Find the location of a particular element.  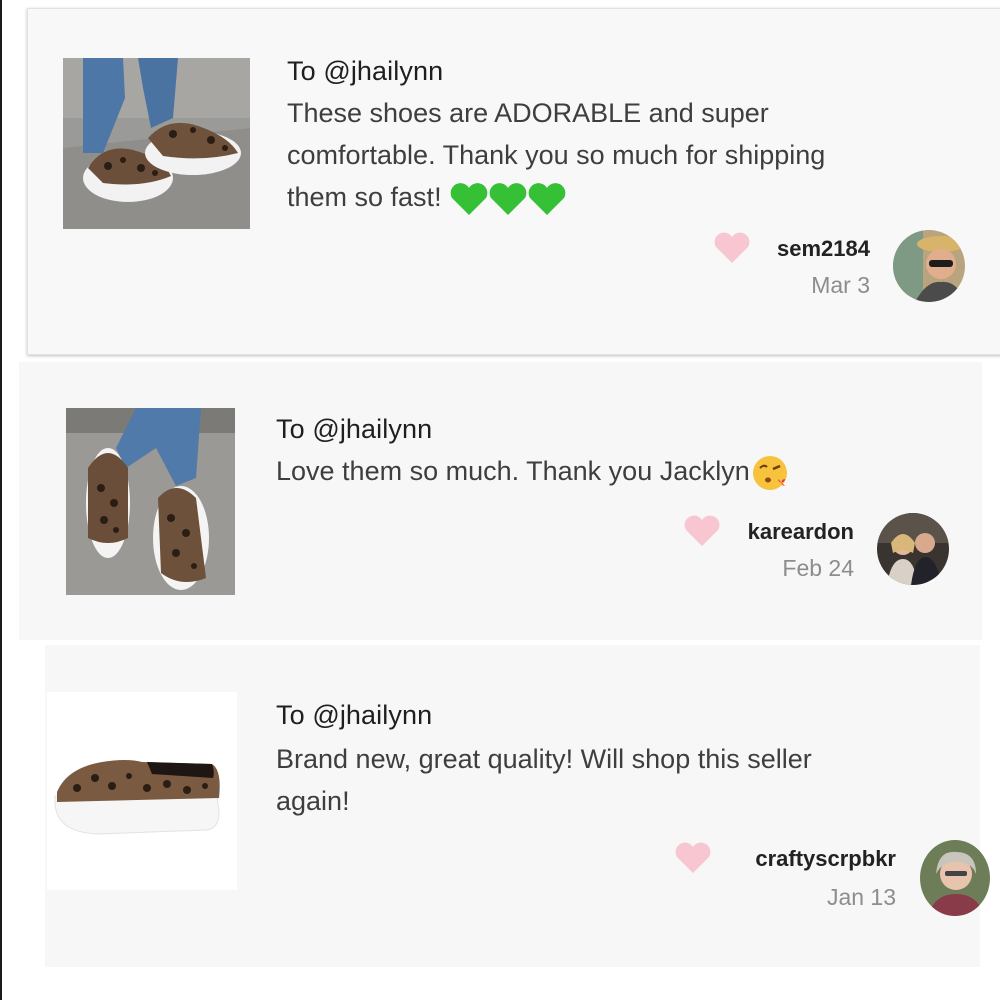

review-date: Mar 3 is located at coordinates (840, 285).